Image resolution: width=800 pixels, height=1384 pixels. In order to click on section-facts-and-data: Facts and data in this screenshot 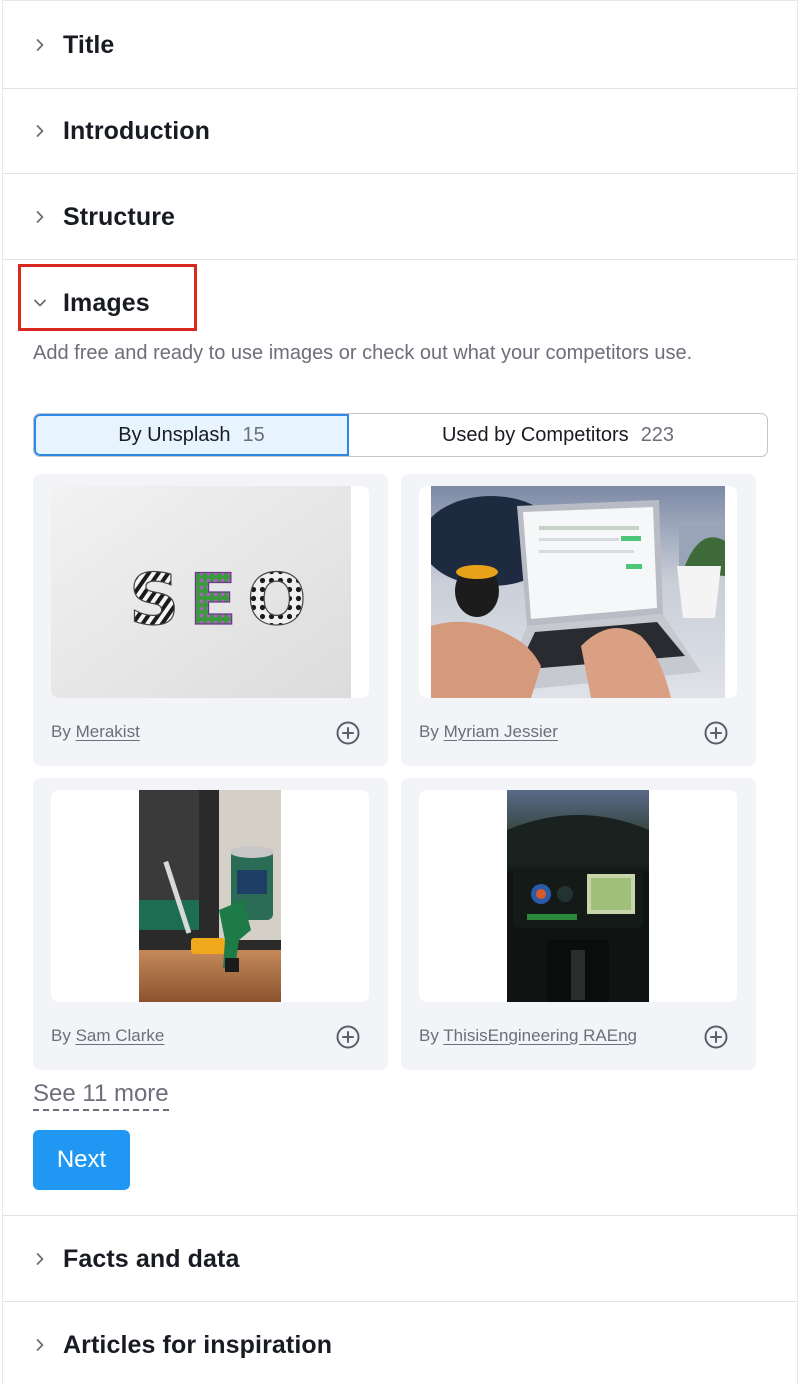, I will do `click(400, 1259)`.